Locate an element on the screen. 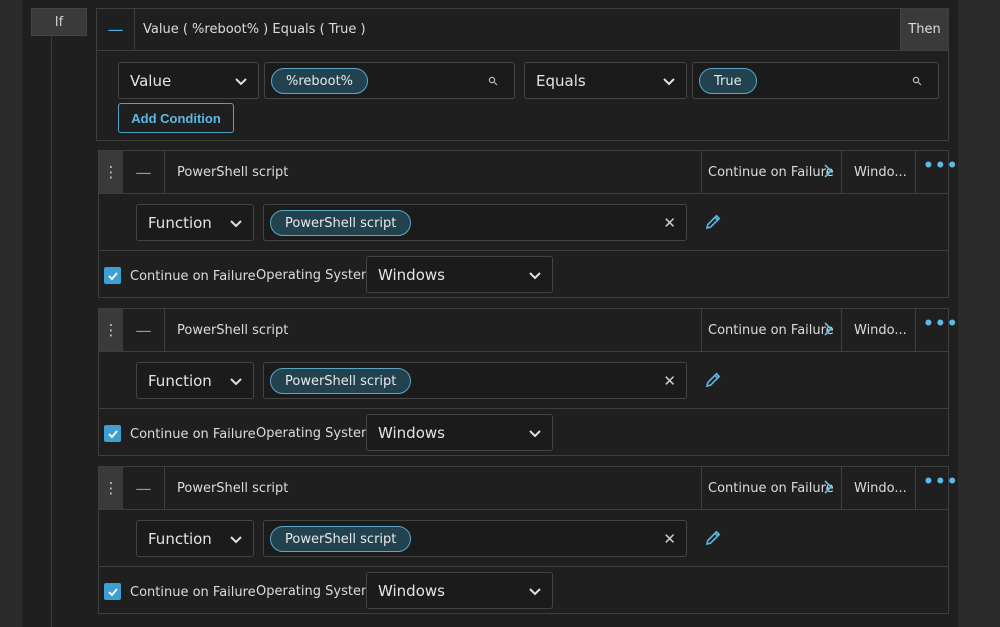 This screenshot has height=627, width=1000. variable-chip-label: %reboot% is located at coordinates (320, 81).